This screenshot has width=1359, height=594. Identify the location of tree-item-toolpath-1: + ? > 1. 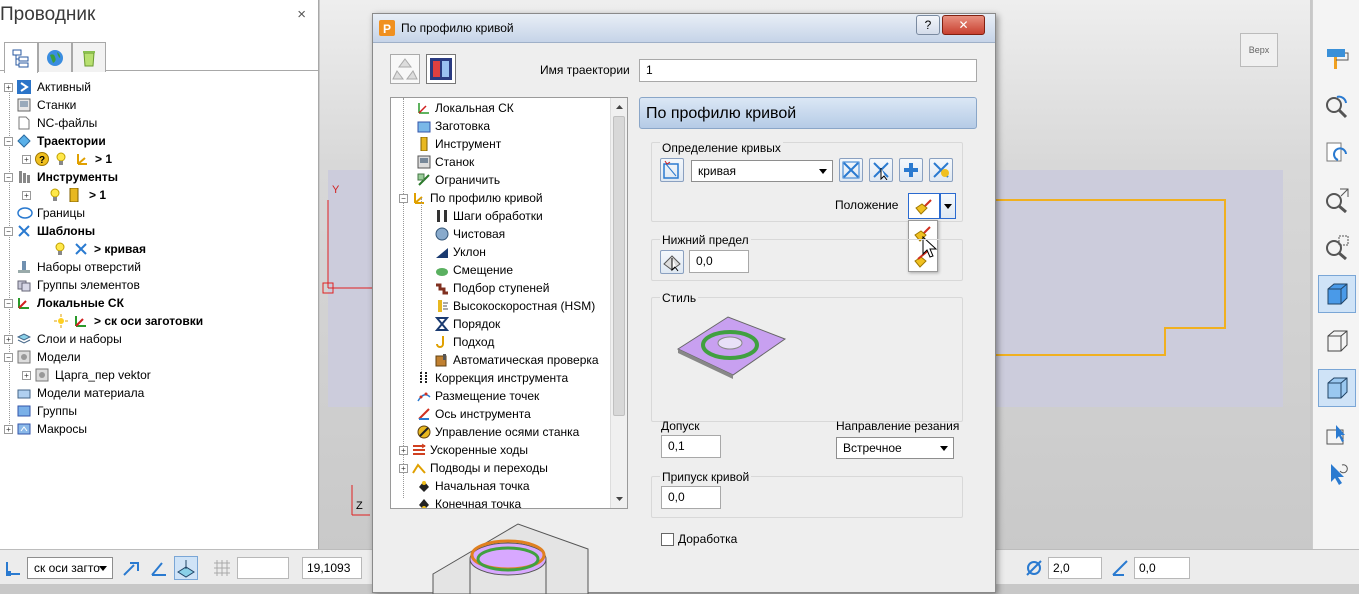
(67, 159).